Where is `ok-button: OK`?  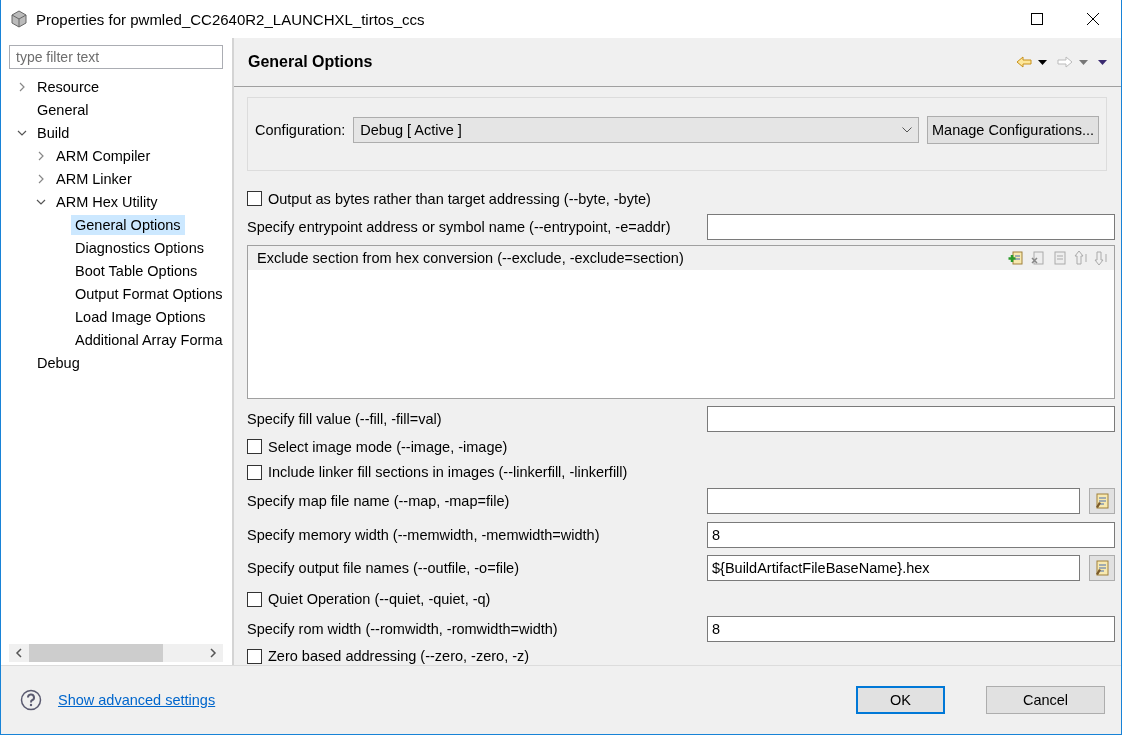
ok-button: OK is located at coordinates (900, 700).